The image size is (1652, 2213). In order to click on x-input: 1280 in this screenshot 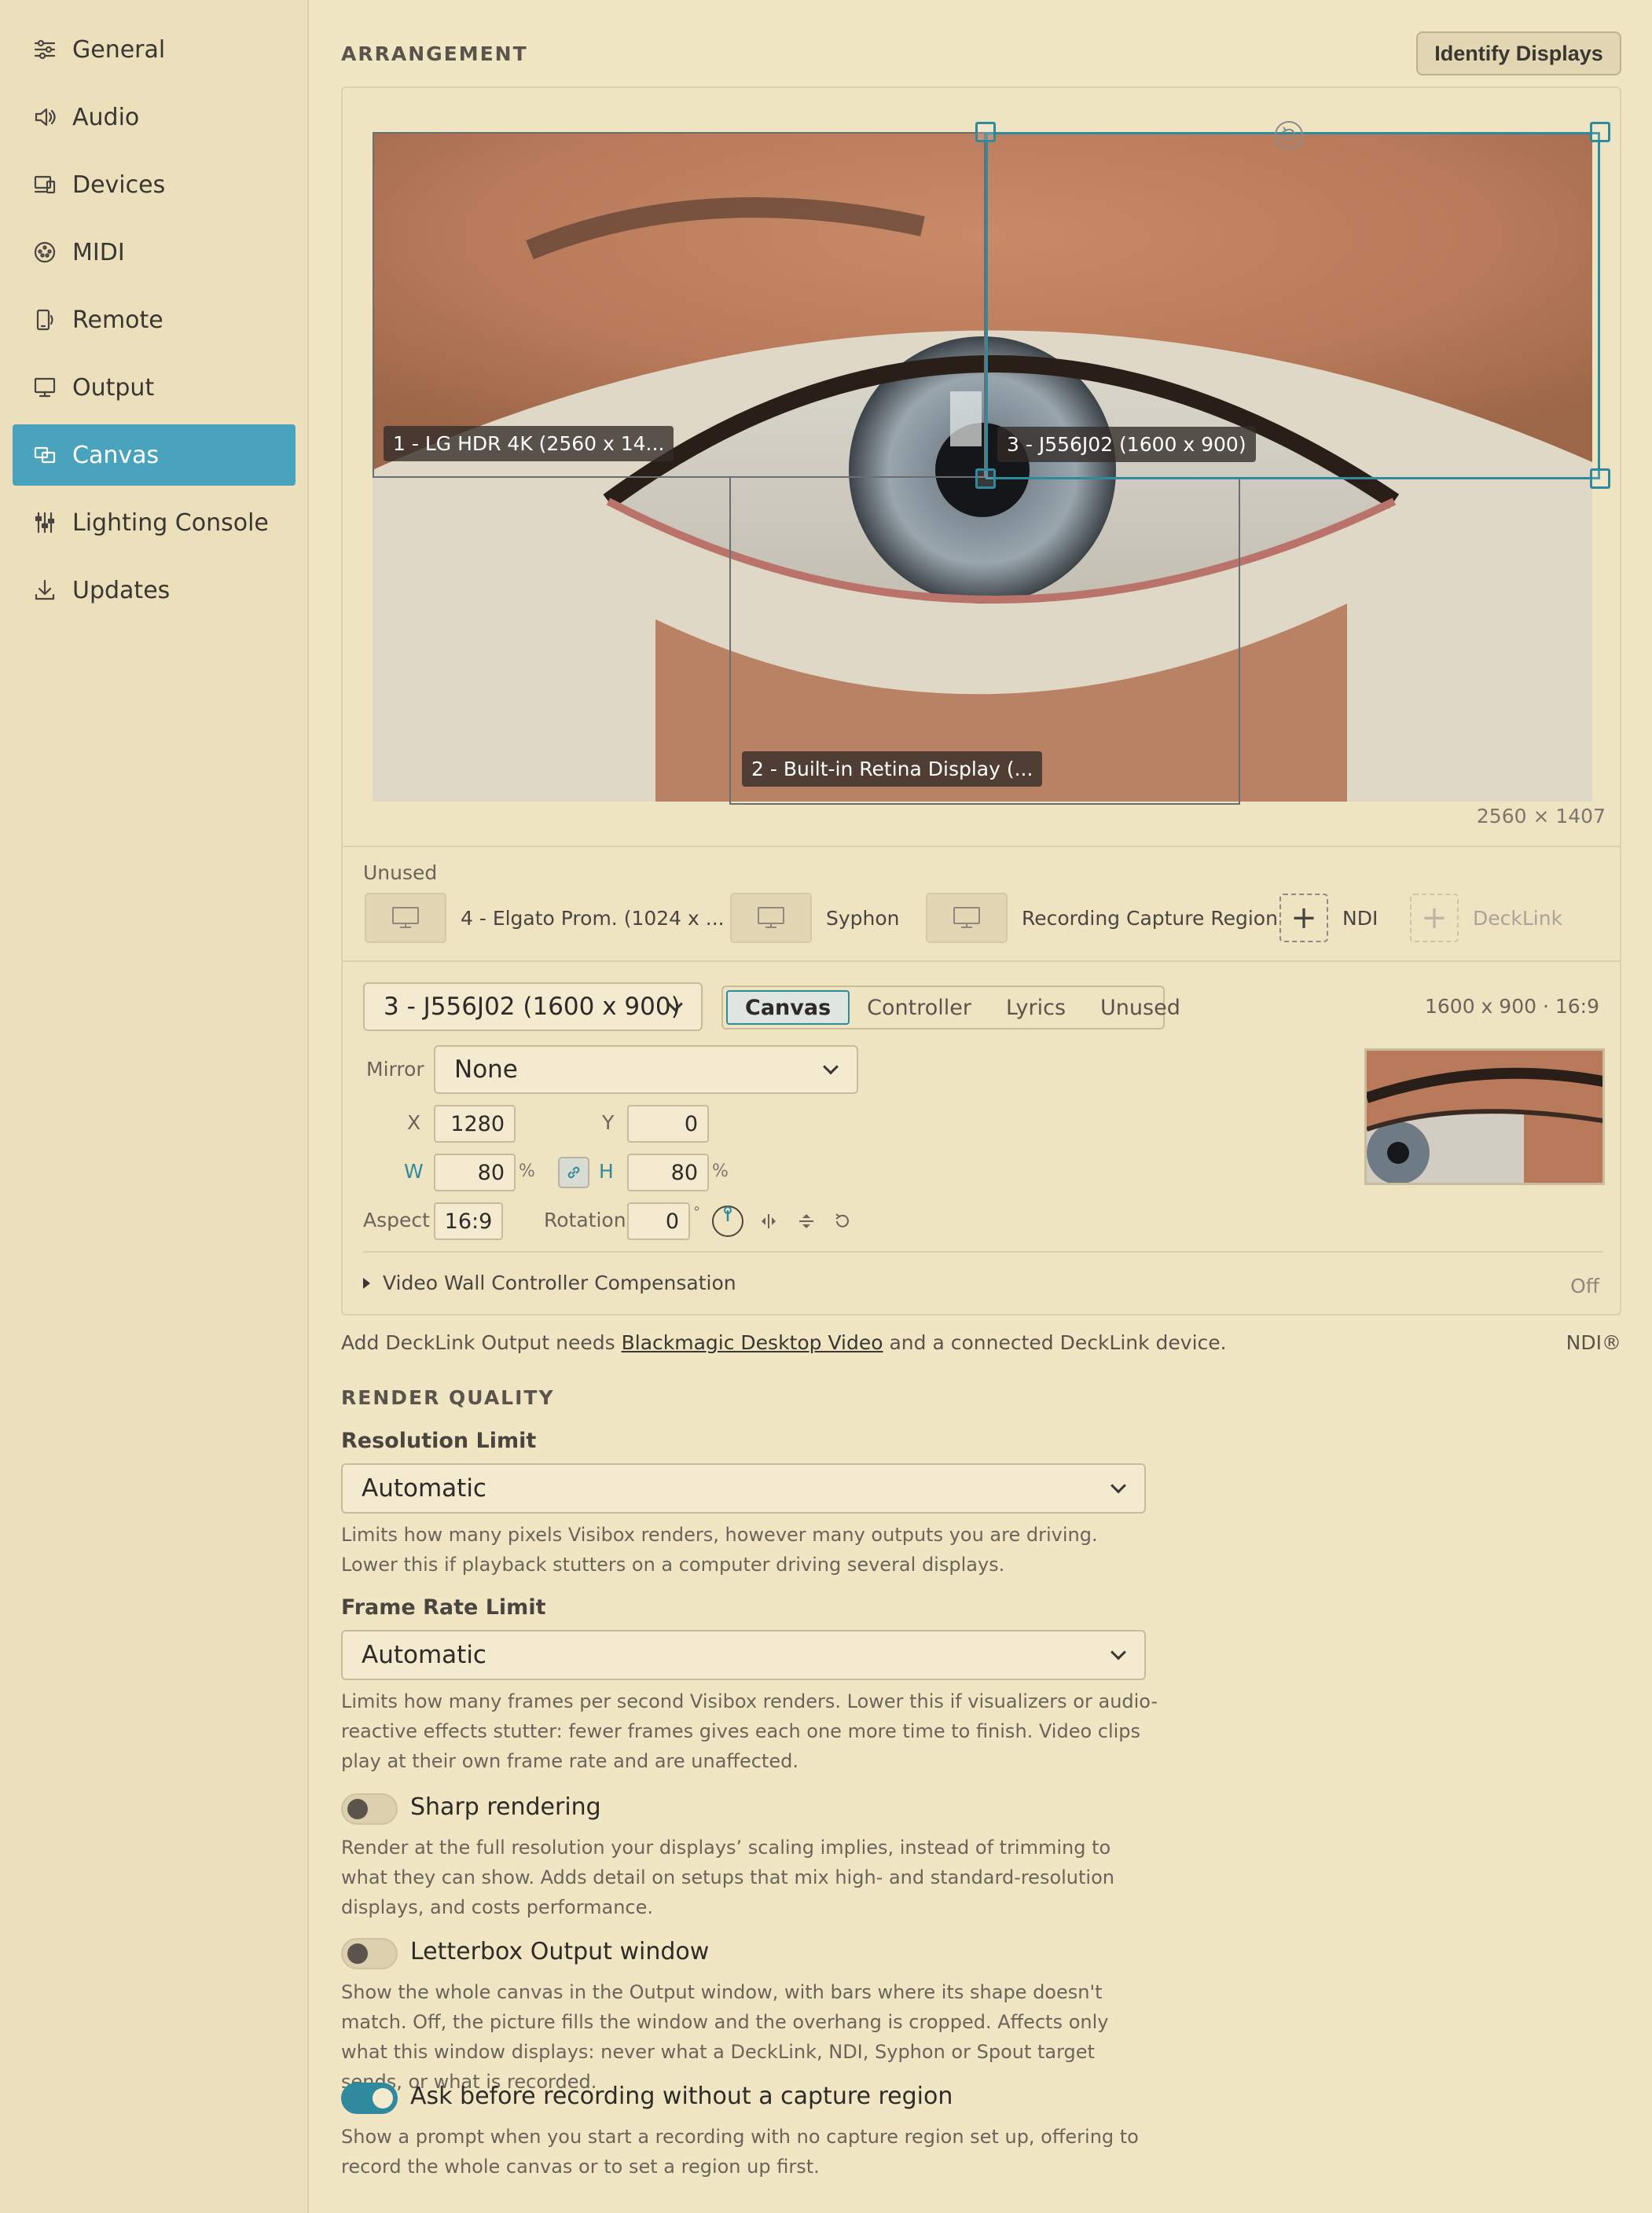, I will do `click(475, 1124)`.